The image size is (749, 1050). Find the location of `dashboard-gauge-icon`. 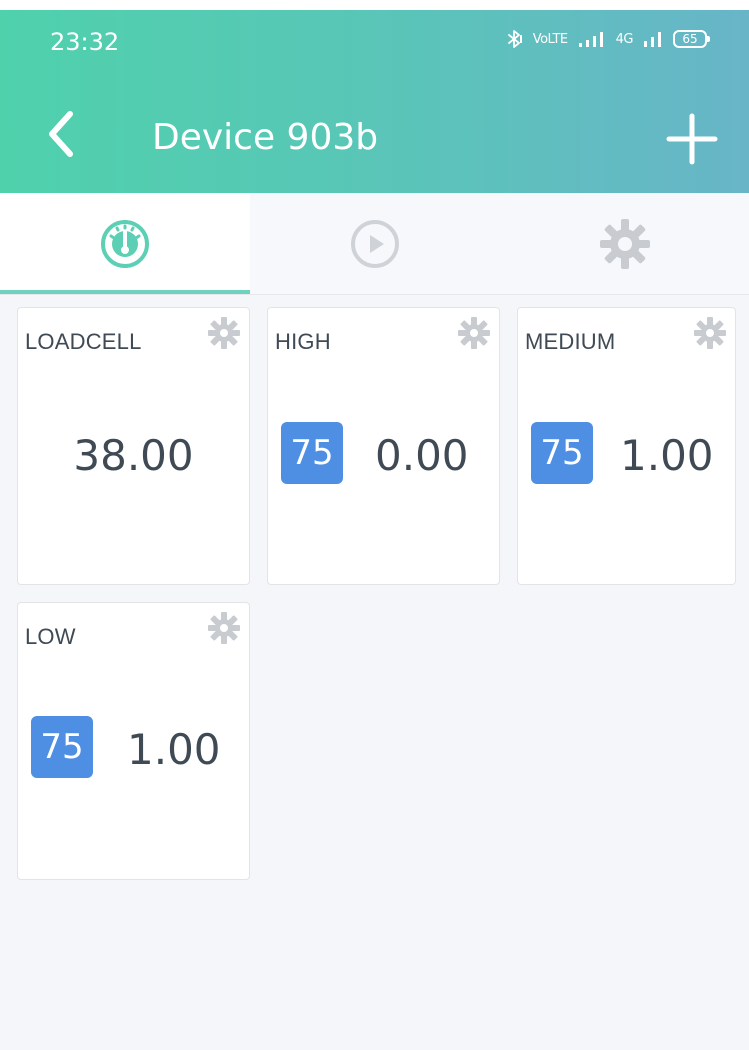

dashboard-gauge-icon is located at coordinates (125, 244).